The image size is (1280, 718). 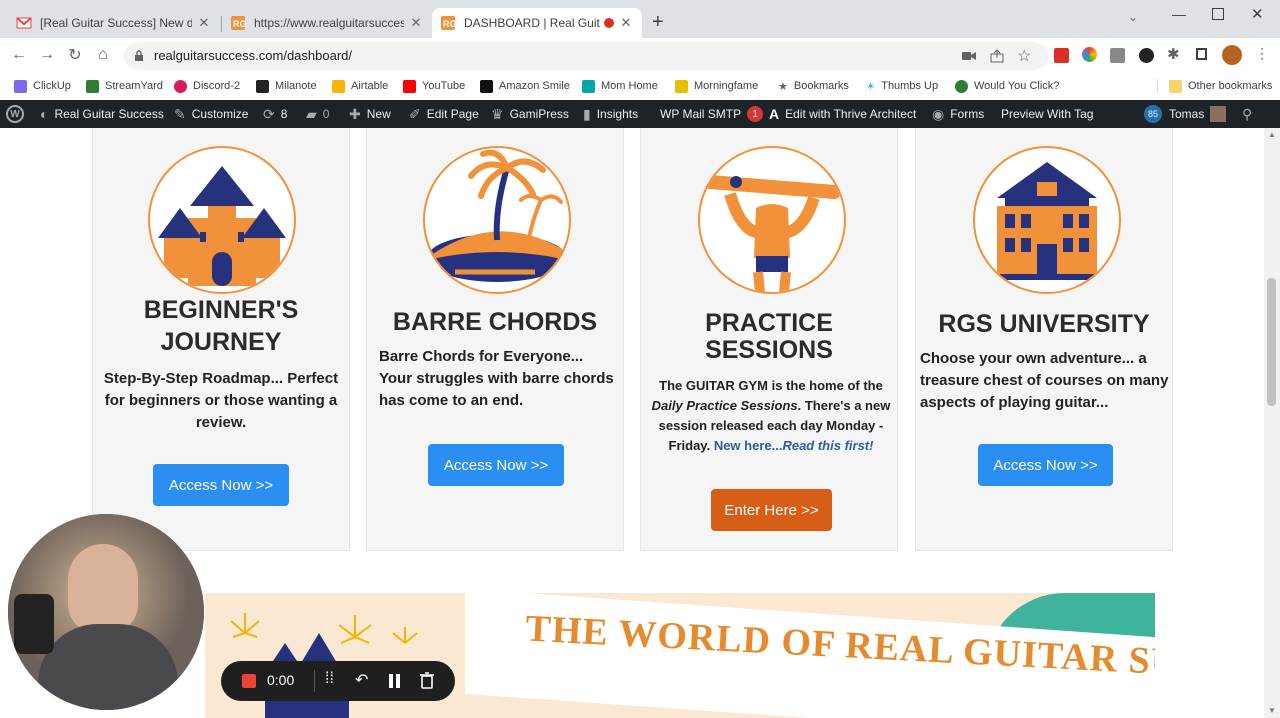 What do you see at coordinates (207, 86) in the screenshot?
I see `bookmark-discord: Discord-2` at bounding box center [207, 86].